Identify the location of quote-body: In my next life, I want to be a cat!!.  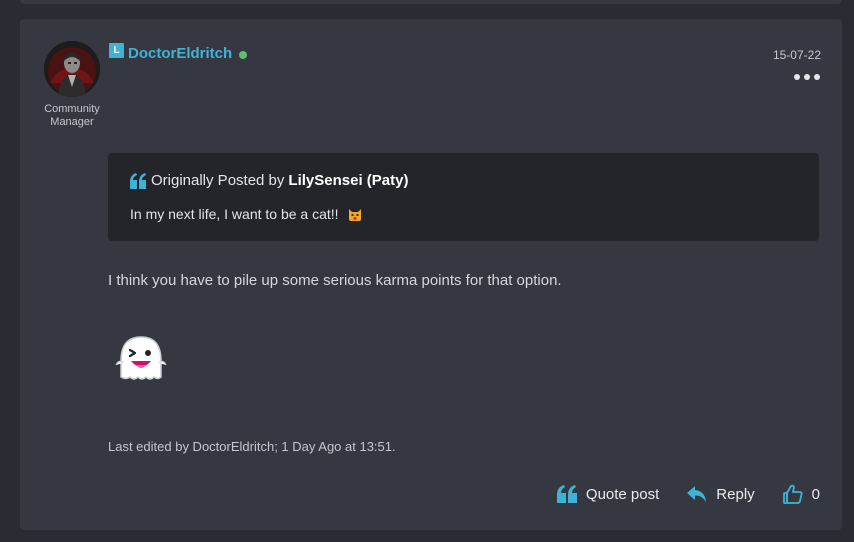
(246, 214).